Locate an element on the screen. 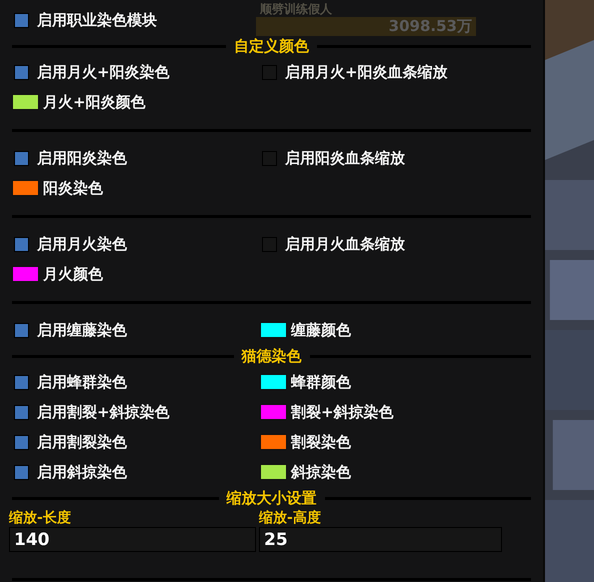 The height and width of the screenshot is (582, 594). checkbox-label: 启用职业染色模块 is located at coordinates (97, 20).